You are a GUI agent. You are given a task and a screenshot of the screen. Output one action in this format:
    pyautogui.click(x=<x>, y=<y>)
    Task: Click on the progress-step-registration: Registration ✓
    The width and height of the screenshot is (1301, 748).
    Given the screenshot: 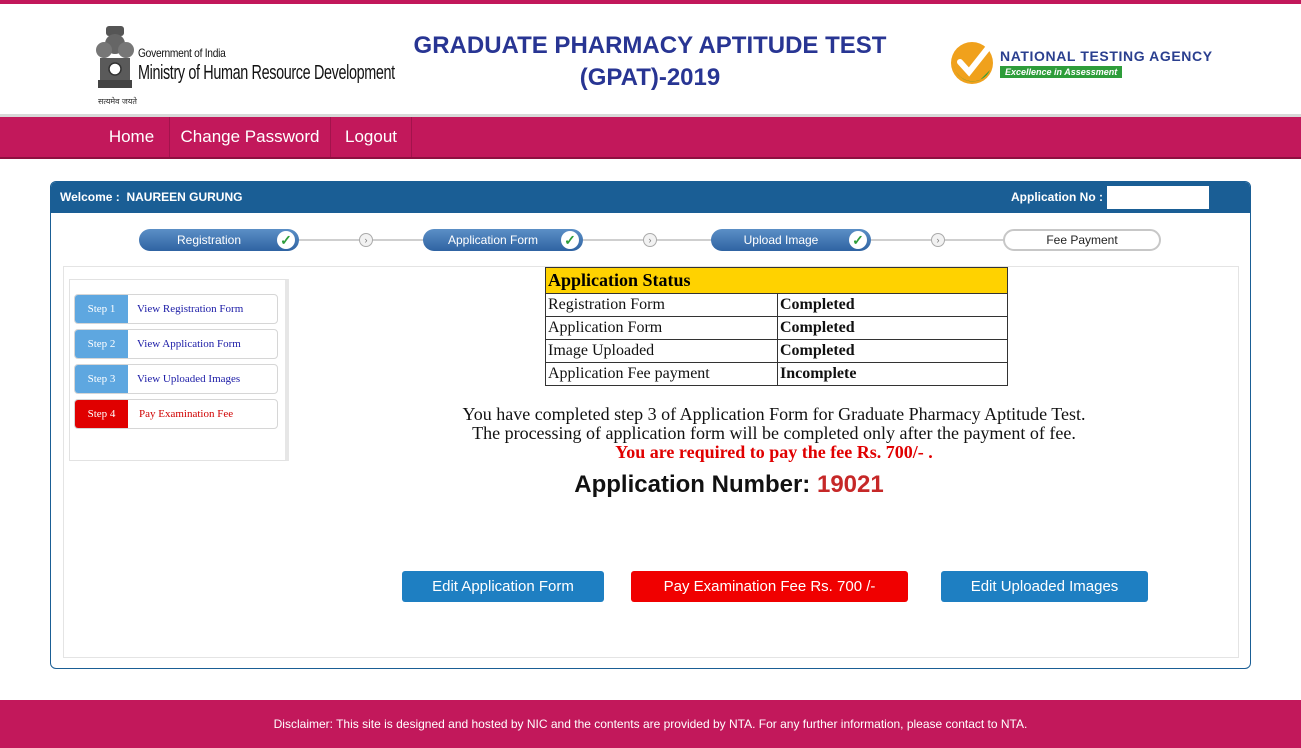 What is the action you would take?
    pyautogui.click(x=219, y=240)
    